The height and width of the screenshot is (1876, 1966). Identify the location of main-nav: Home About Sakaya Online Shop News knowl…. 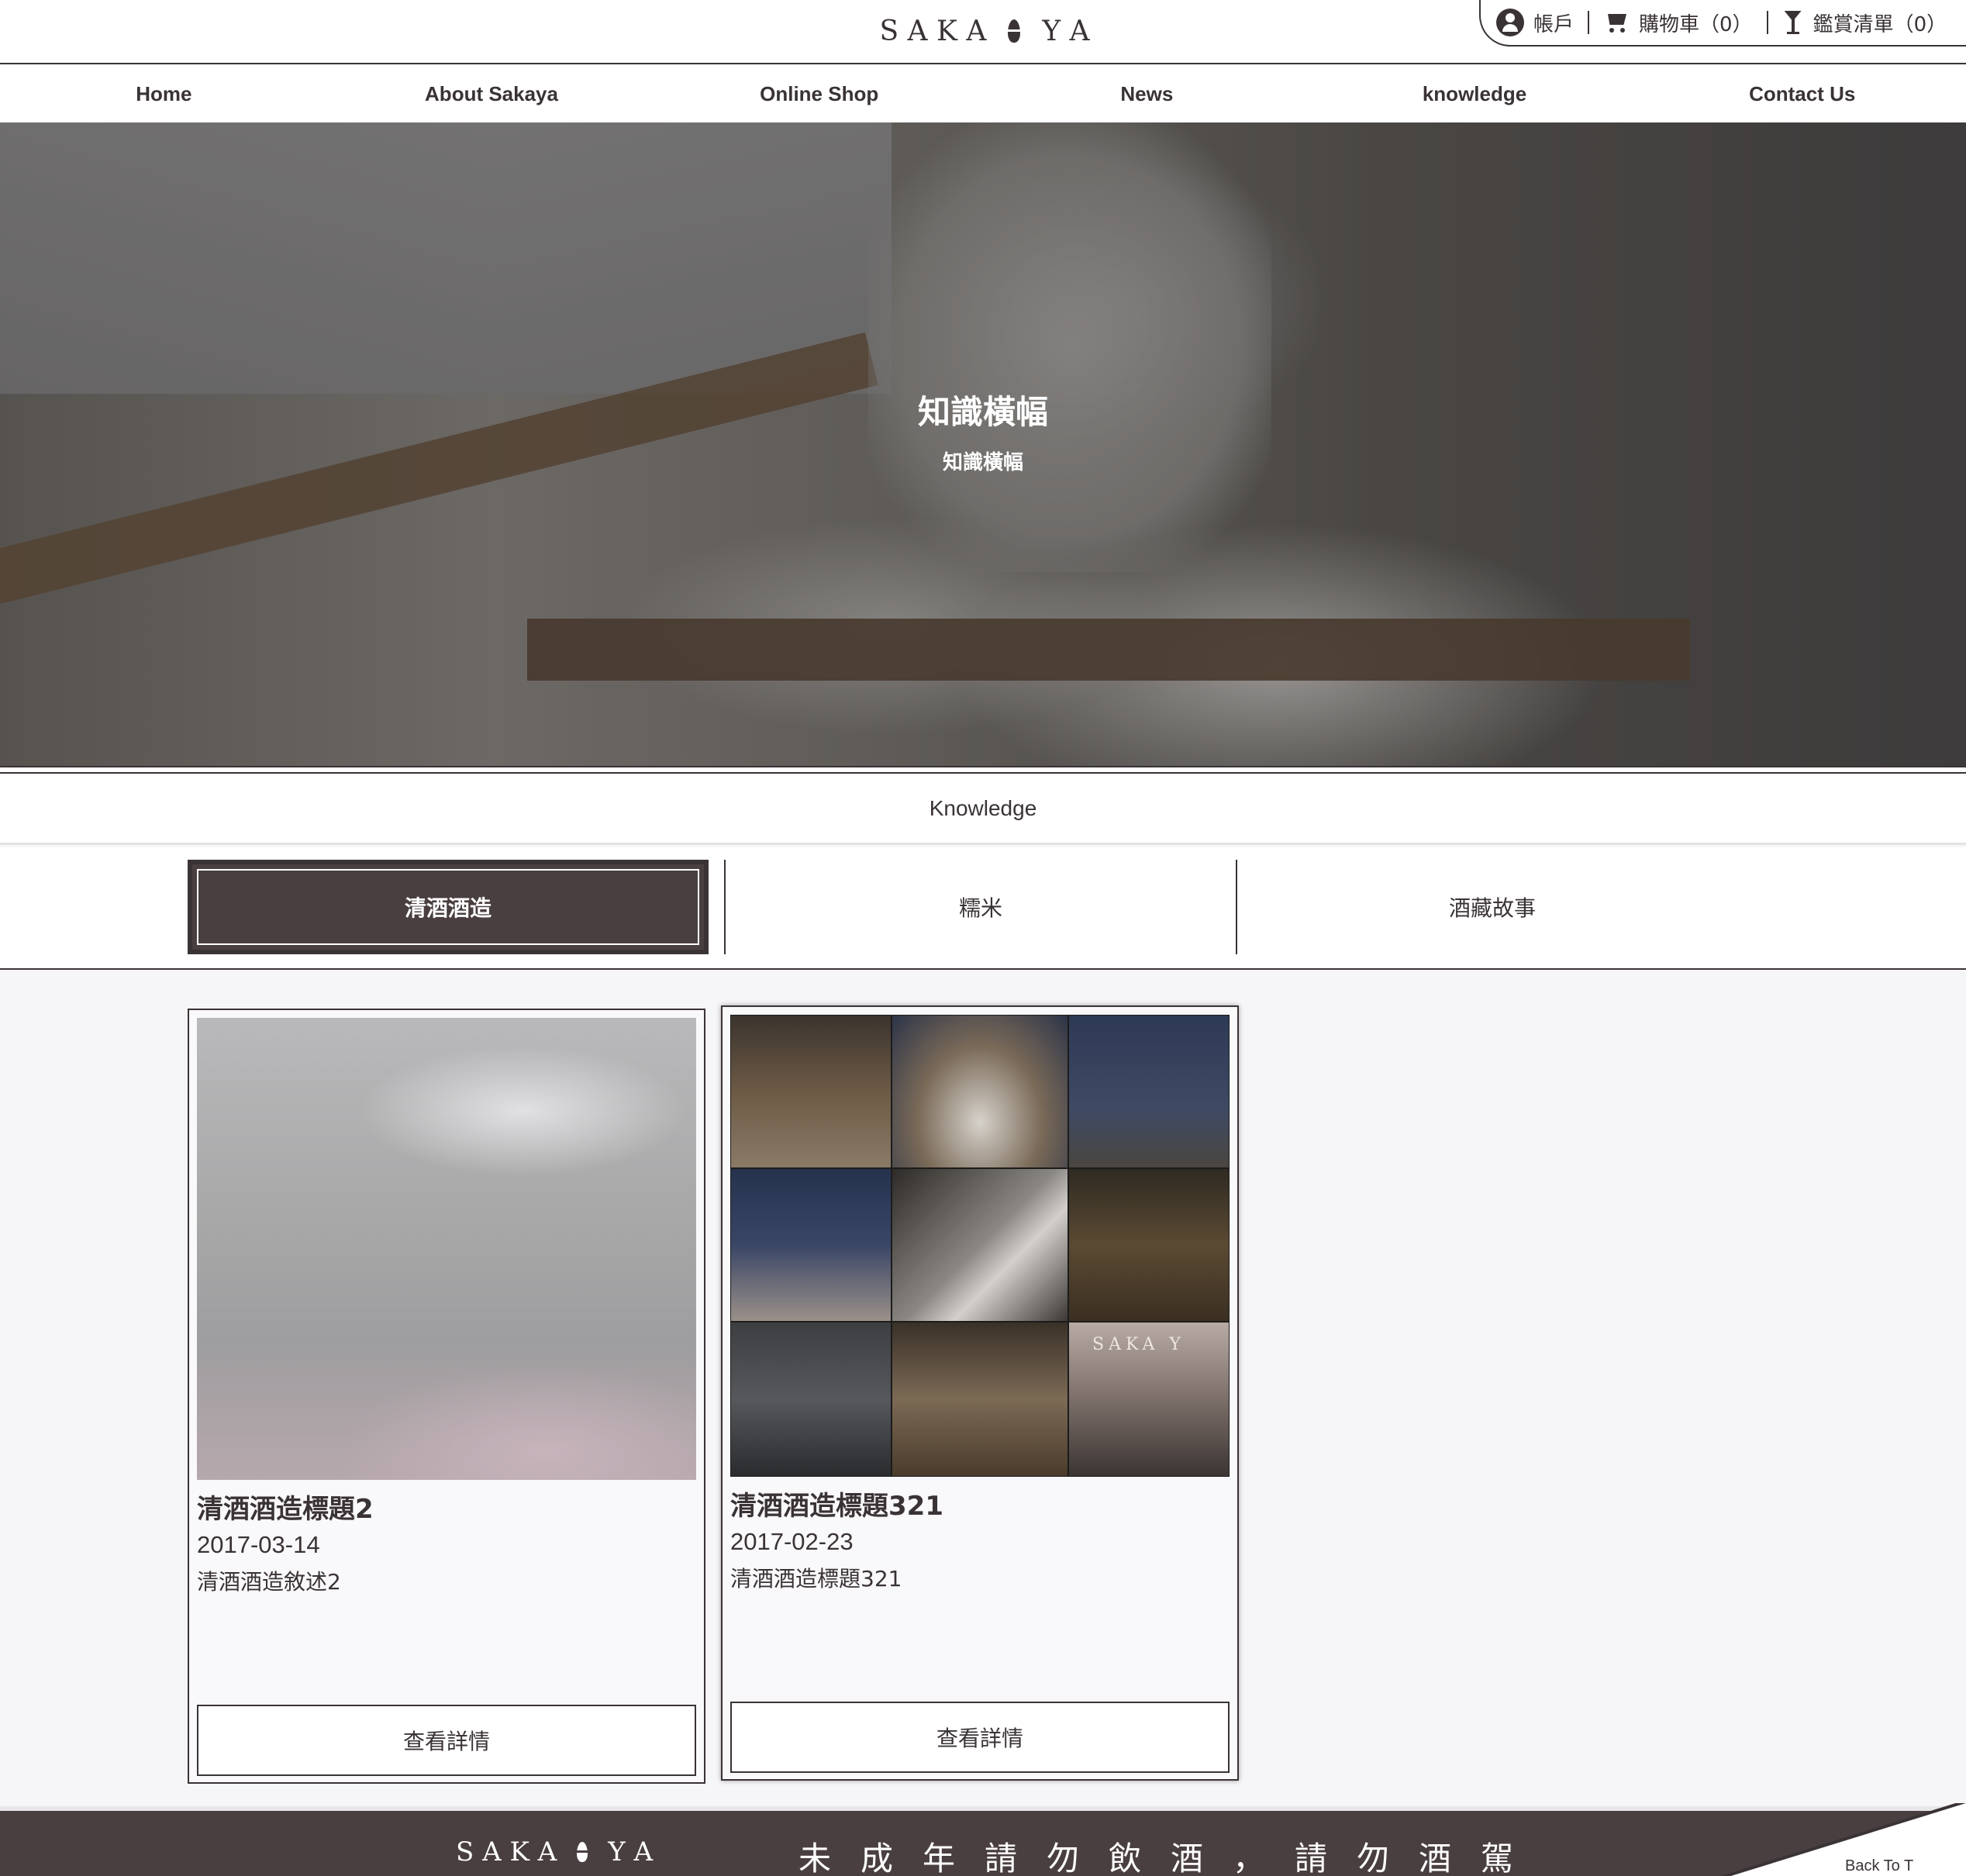
(983, 94).